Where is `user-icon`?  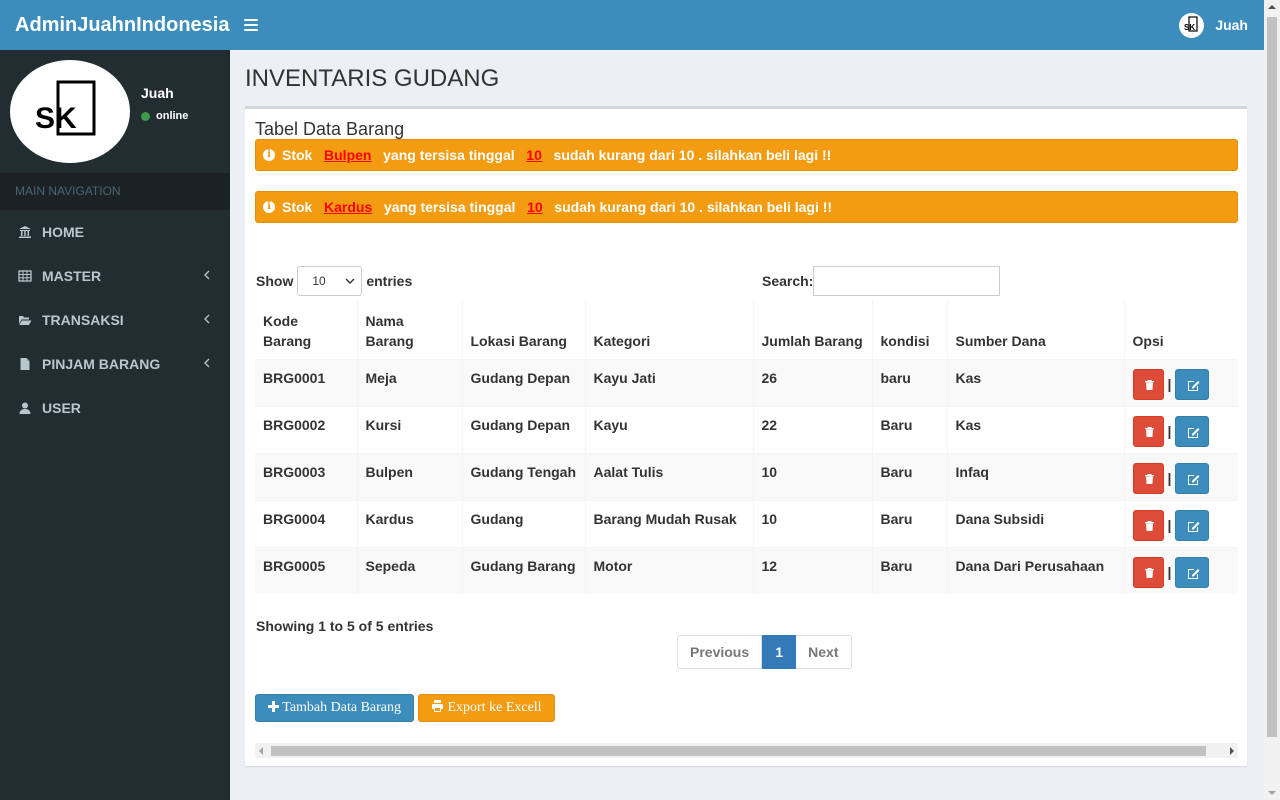 user-icon is located at coordinates (25, 408).